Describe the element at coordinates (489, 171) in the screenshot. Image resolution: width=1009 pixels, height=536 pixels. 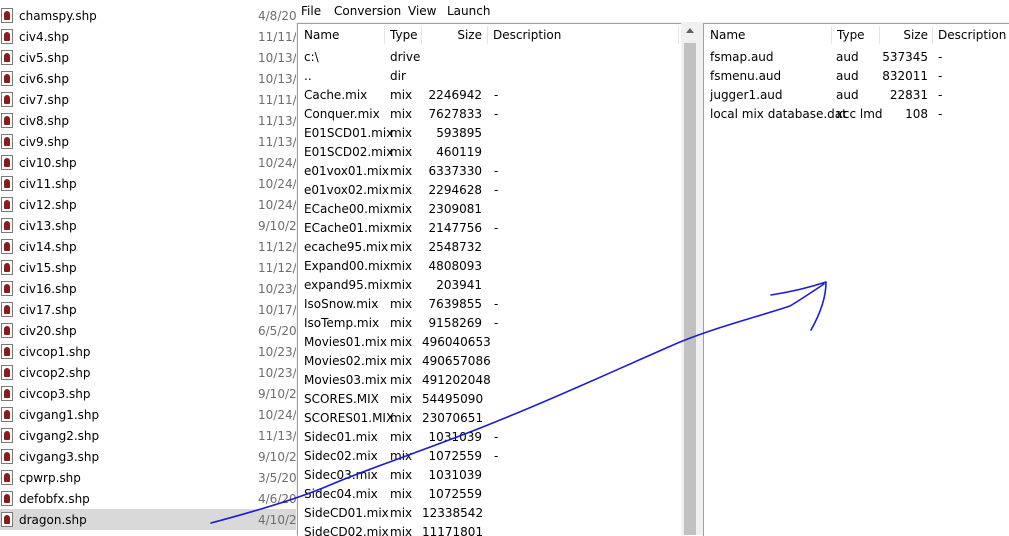
I see `table-row: e01vox01.mix mix 6337330-` at that location.